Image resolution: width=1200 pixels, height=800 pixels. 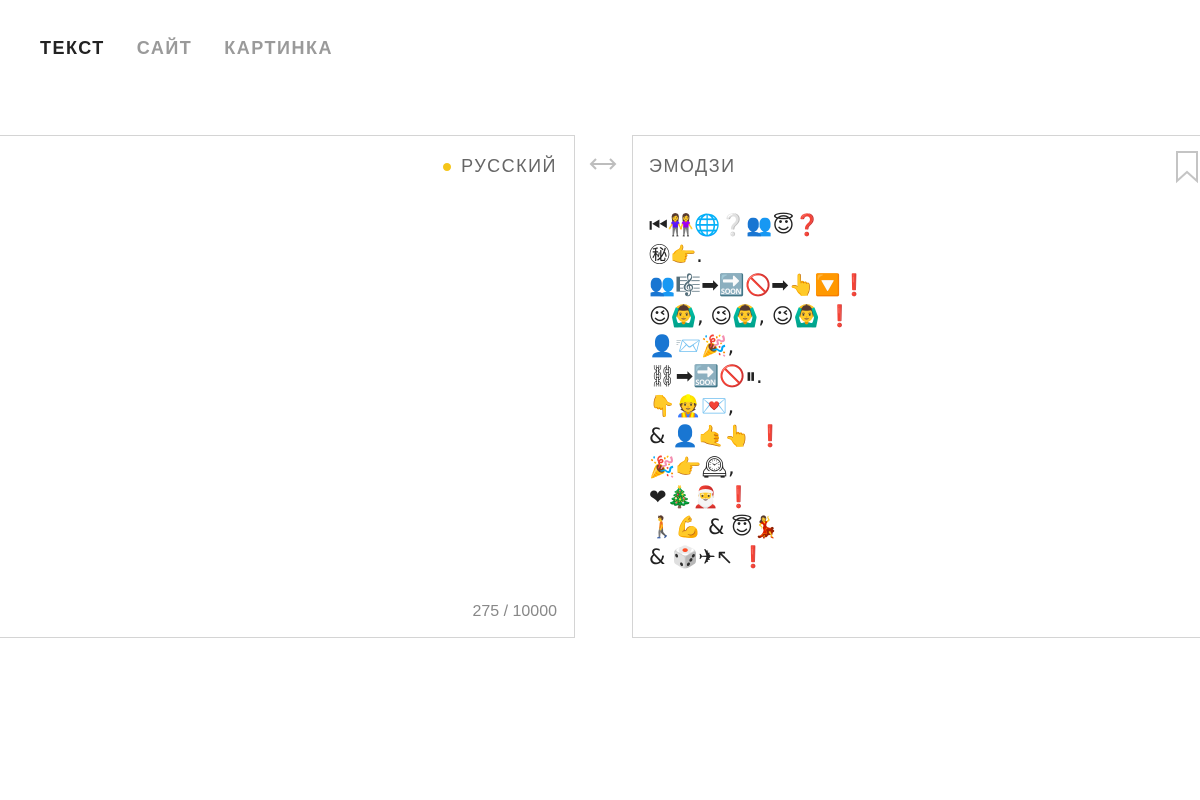 What do you see at coordinates (692, 166) in the screenshot?
I see `target-language-label: ЭМОДЗИ` at bounding box center [692, 166].